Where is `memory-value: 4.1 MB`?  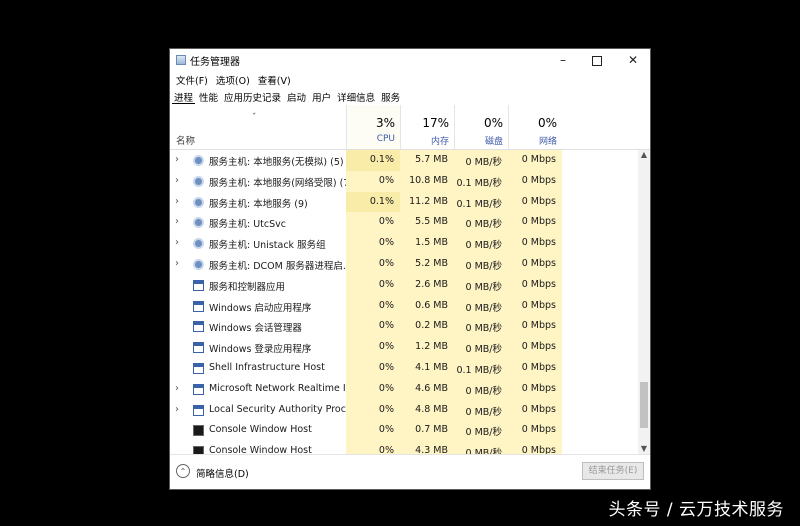 memory-value: 4.1 MB is located at coordinates (427, 368).